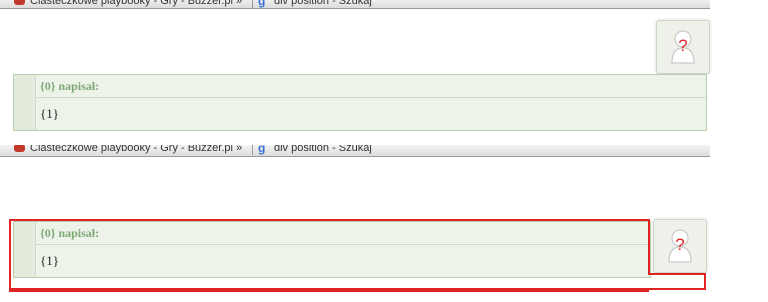 The width and height of the screenshot is (768, 302). What do you see at coordinates (25, 102) in the screenshot?
I see `quote-gutter` at bounding box center [25, 102].